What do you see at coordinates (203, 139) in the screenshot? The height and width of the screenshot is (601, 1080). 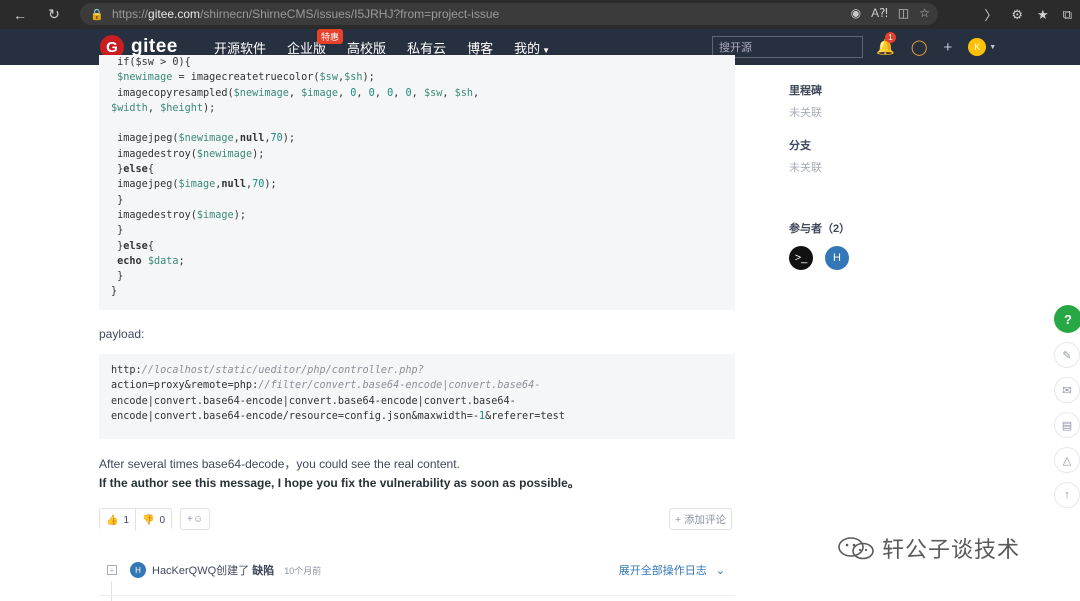 I see `code-line: imagejpeg($newimage,null,70);` at bounding box center [203, 139].